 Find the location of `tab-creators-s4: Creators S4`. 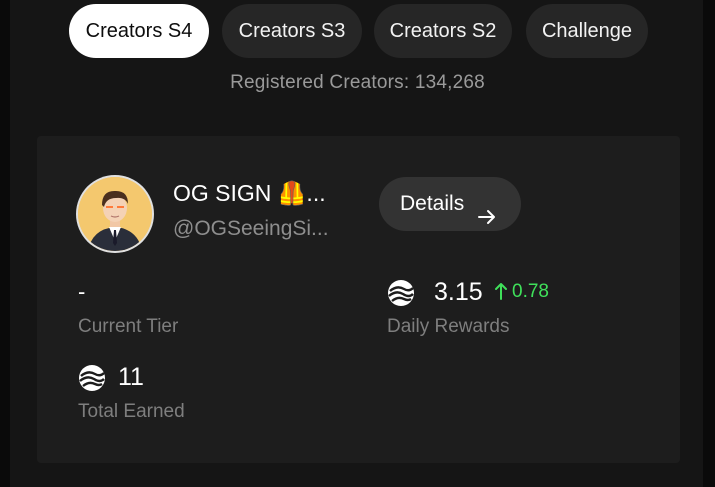

tab-creators-s4: Creators S4 is located at coordinates (139, 31).